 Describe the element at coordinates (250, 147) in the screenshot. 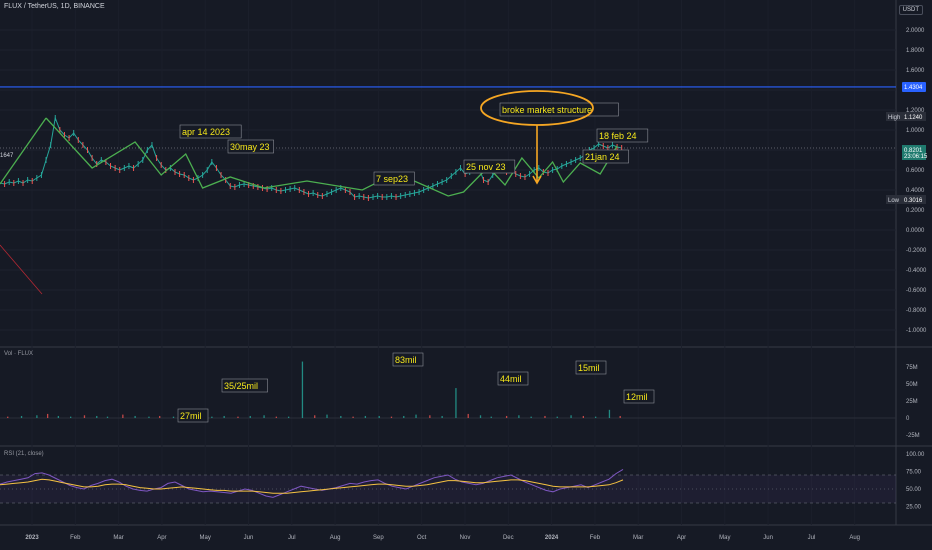

I see `price-annotation: 30may 23` at that location.